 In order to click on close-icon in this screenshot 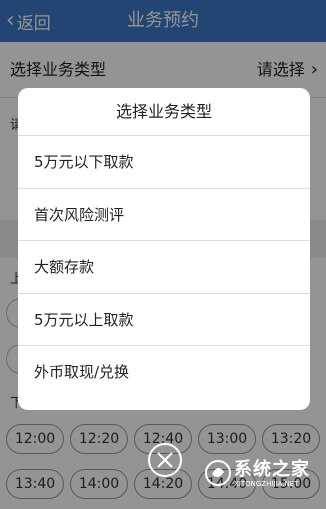, I will do `click(165, 460)`.